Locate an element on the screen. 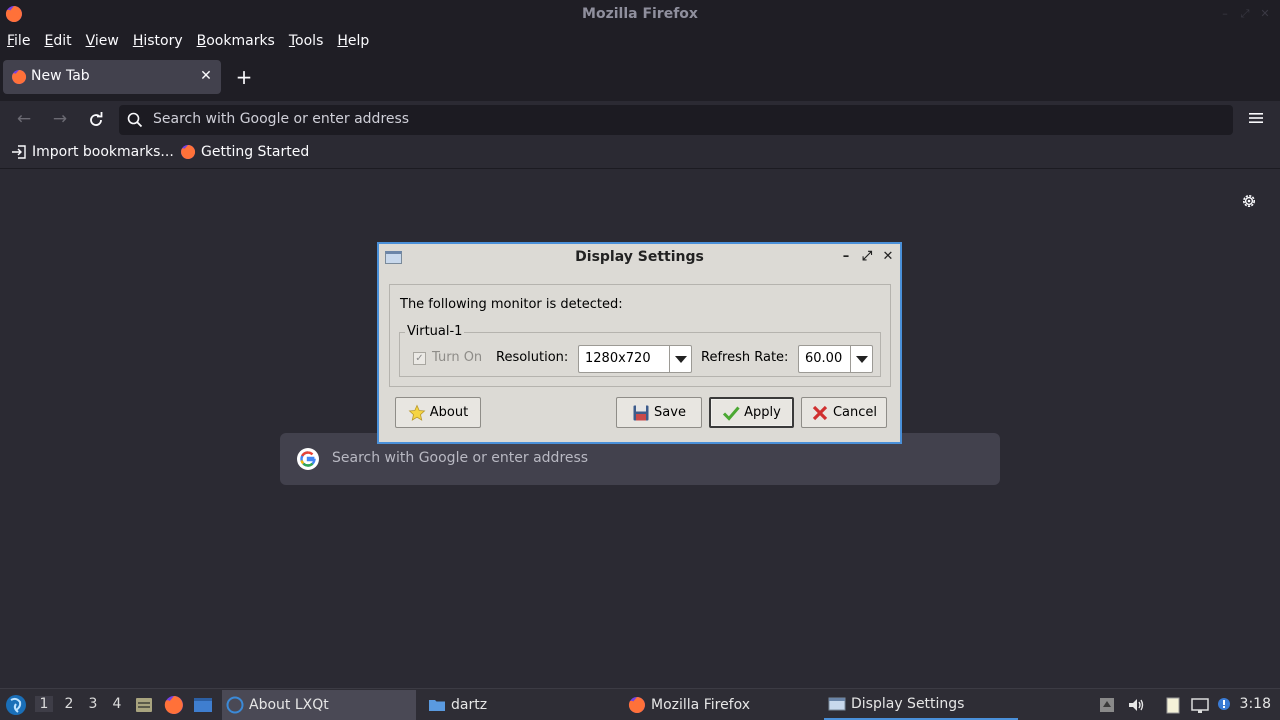 Image resolution: width=1280 pixels, height=720 pixels. navigation-bar: ← → Search with Google or enter address is located at coordinates (640, 119).